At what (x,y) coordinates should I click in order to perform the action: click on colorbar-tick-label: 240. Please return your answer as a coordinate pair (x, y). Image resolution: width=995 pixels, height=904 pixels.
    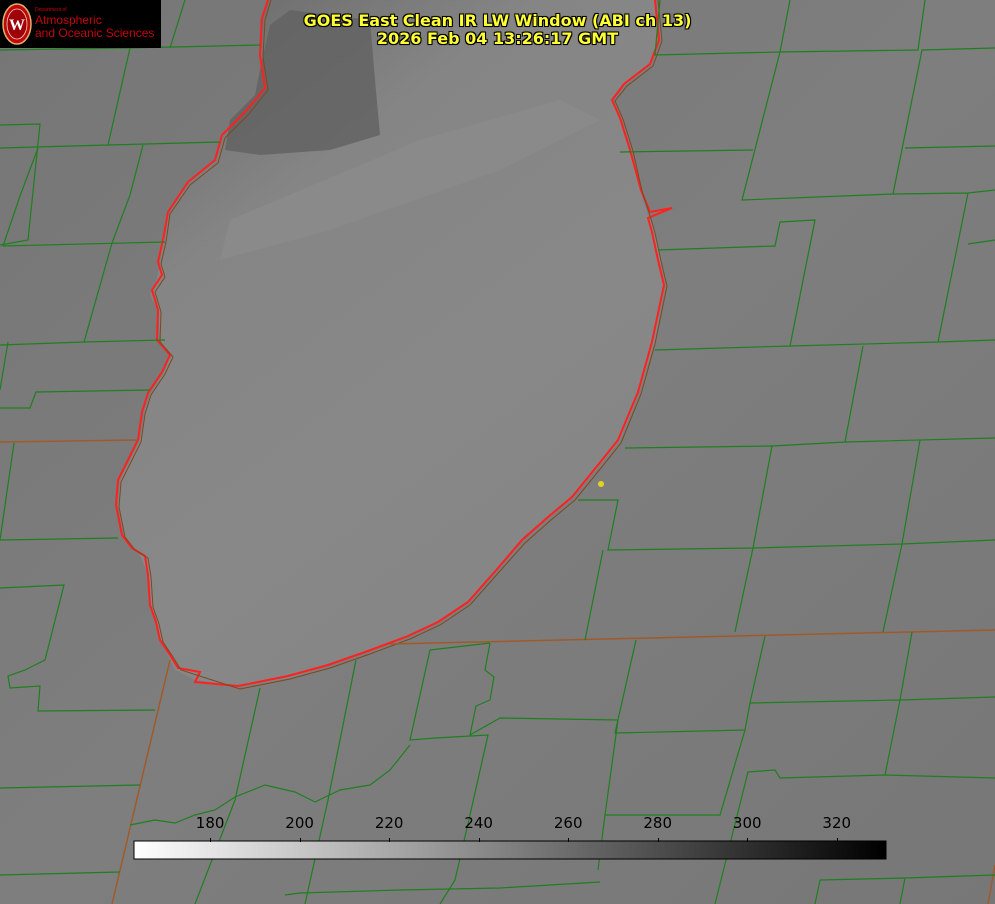
    Looking at the image, I should click on (478, 823).